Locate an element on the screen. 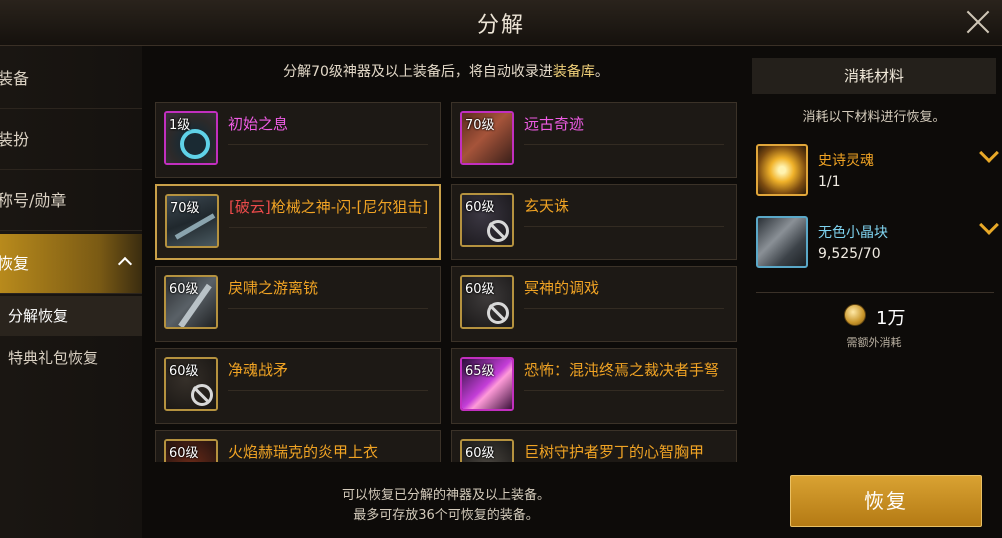  chevron-up-icon is located at coordinates (125, 264).